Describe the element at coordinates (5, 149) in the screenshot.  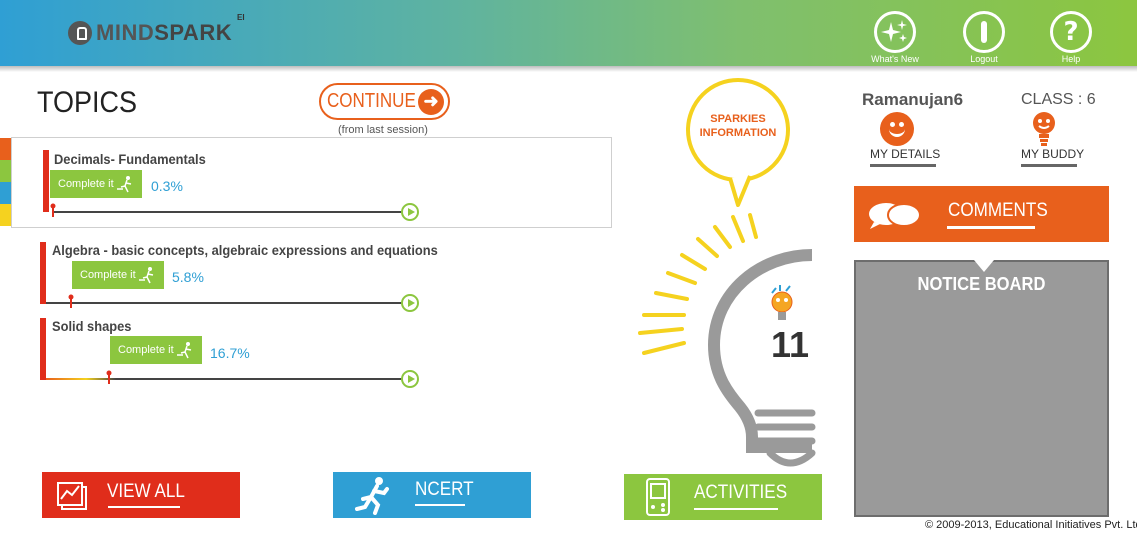
I see `side-strip-orange` at that location.